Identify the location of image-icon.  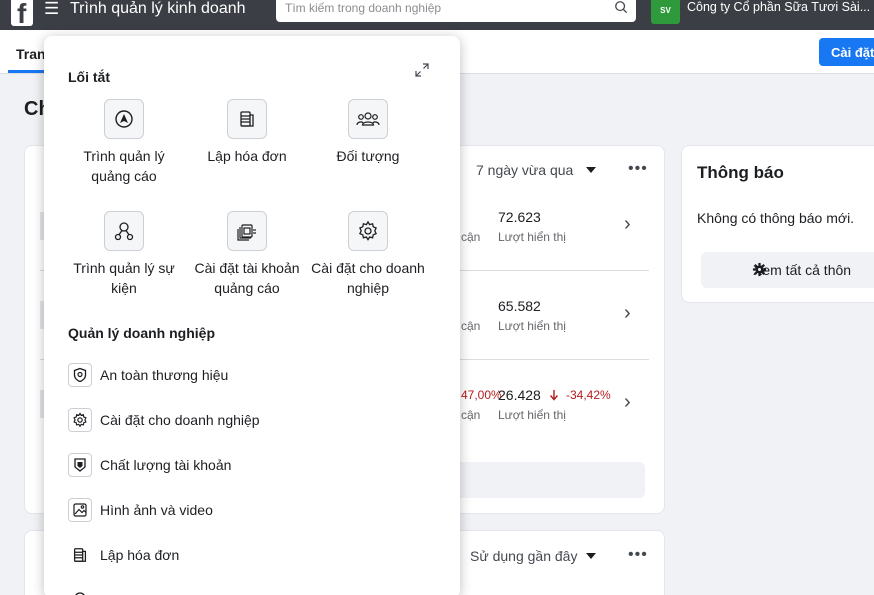
(80, 510).